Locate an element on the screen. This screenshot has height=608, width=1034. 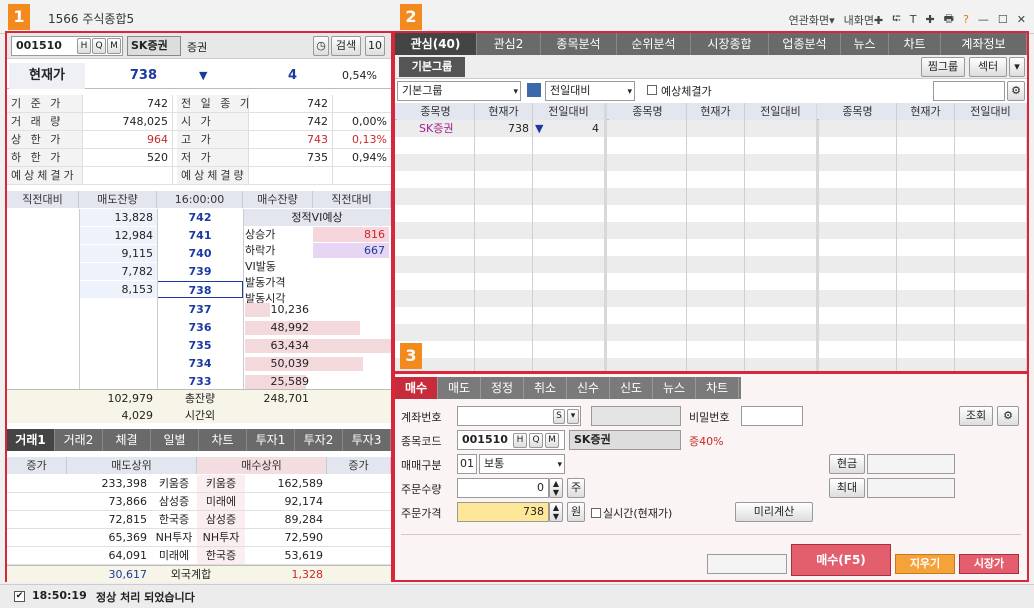
cash-button: 현금 is located at coordinates (847, 464).